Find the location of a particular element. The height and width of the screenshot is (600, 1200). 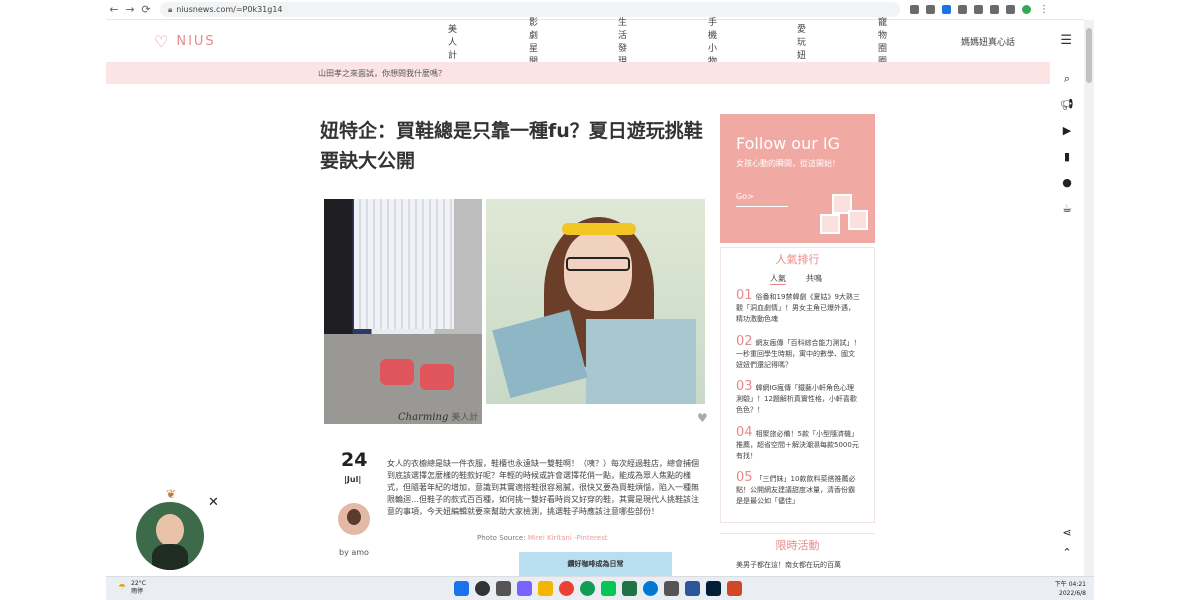

ig-title: Follow our IG is located at coordinates (788, 143).